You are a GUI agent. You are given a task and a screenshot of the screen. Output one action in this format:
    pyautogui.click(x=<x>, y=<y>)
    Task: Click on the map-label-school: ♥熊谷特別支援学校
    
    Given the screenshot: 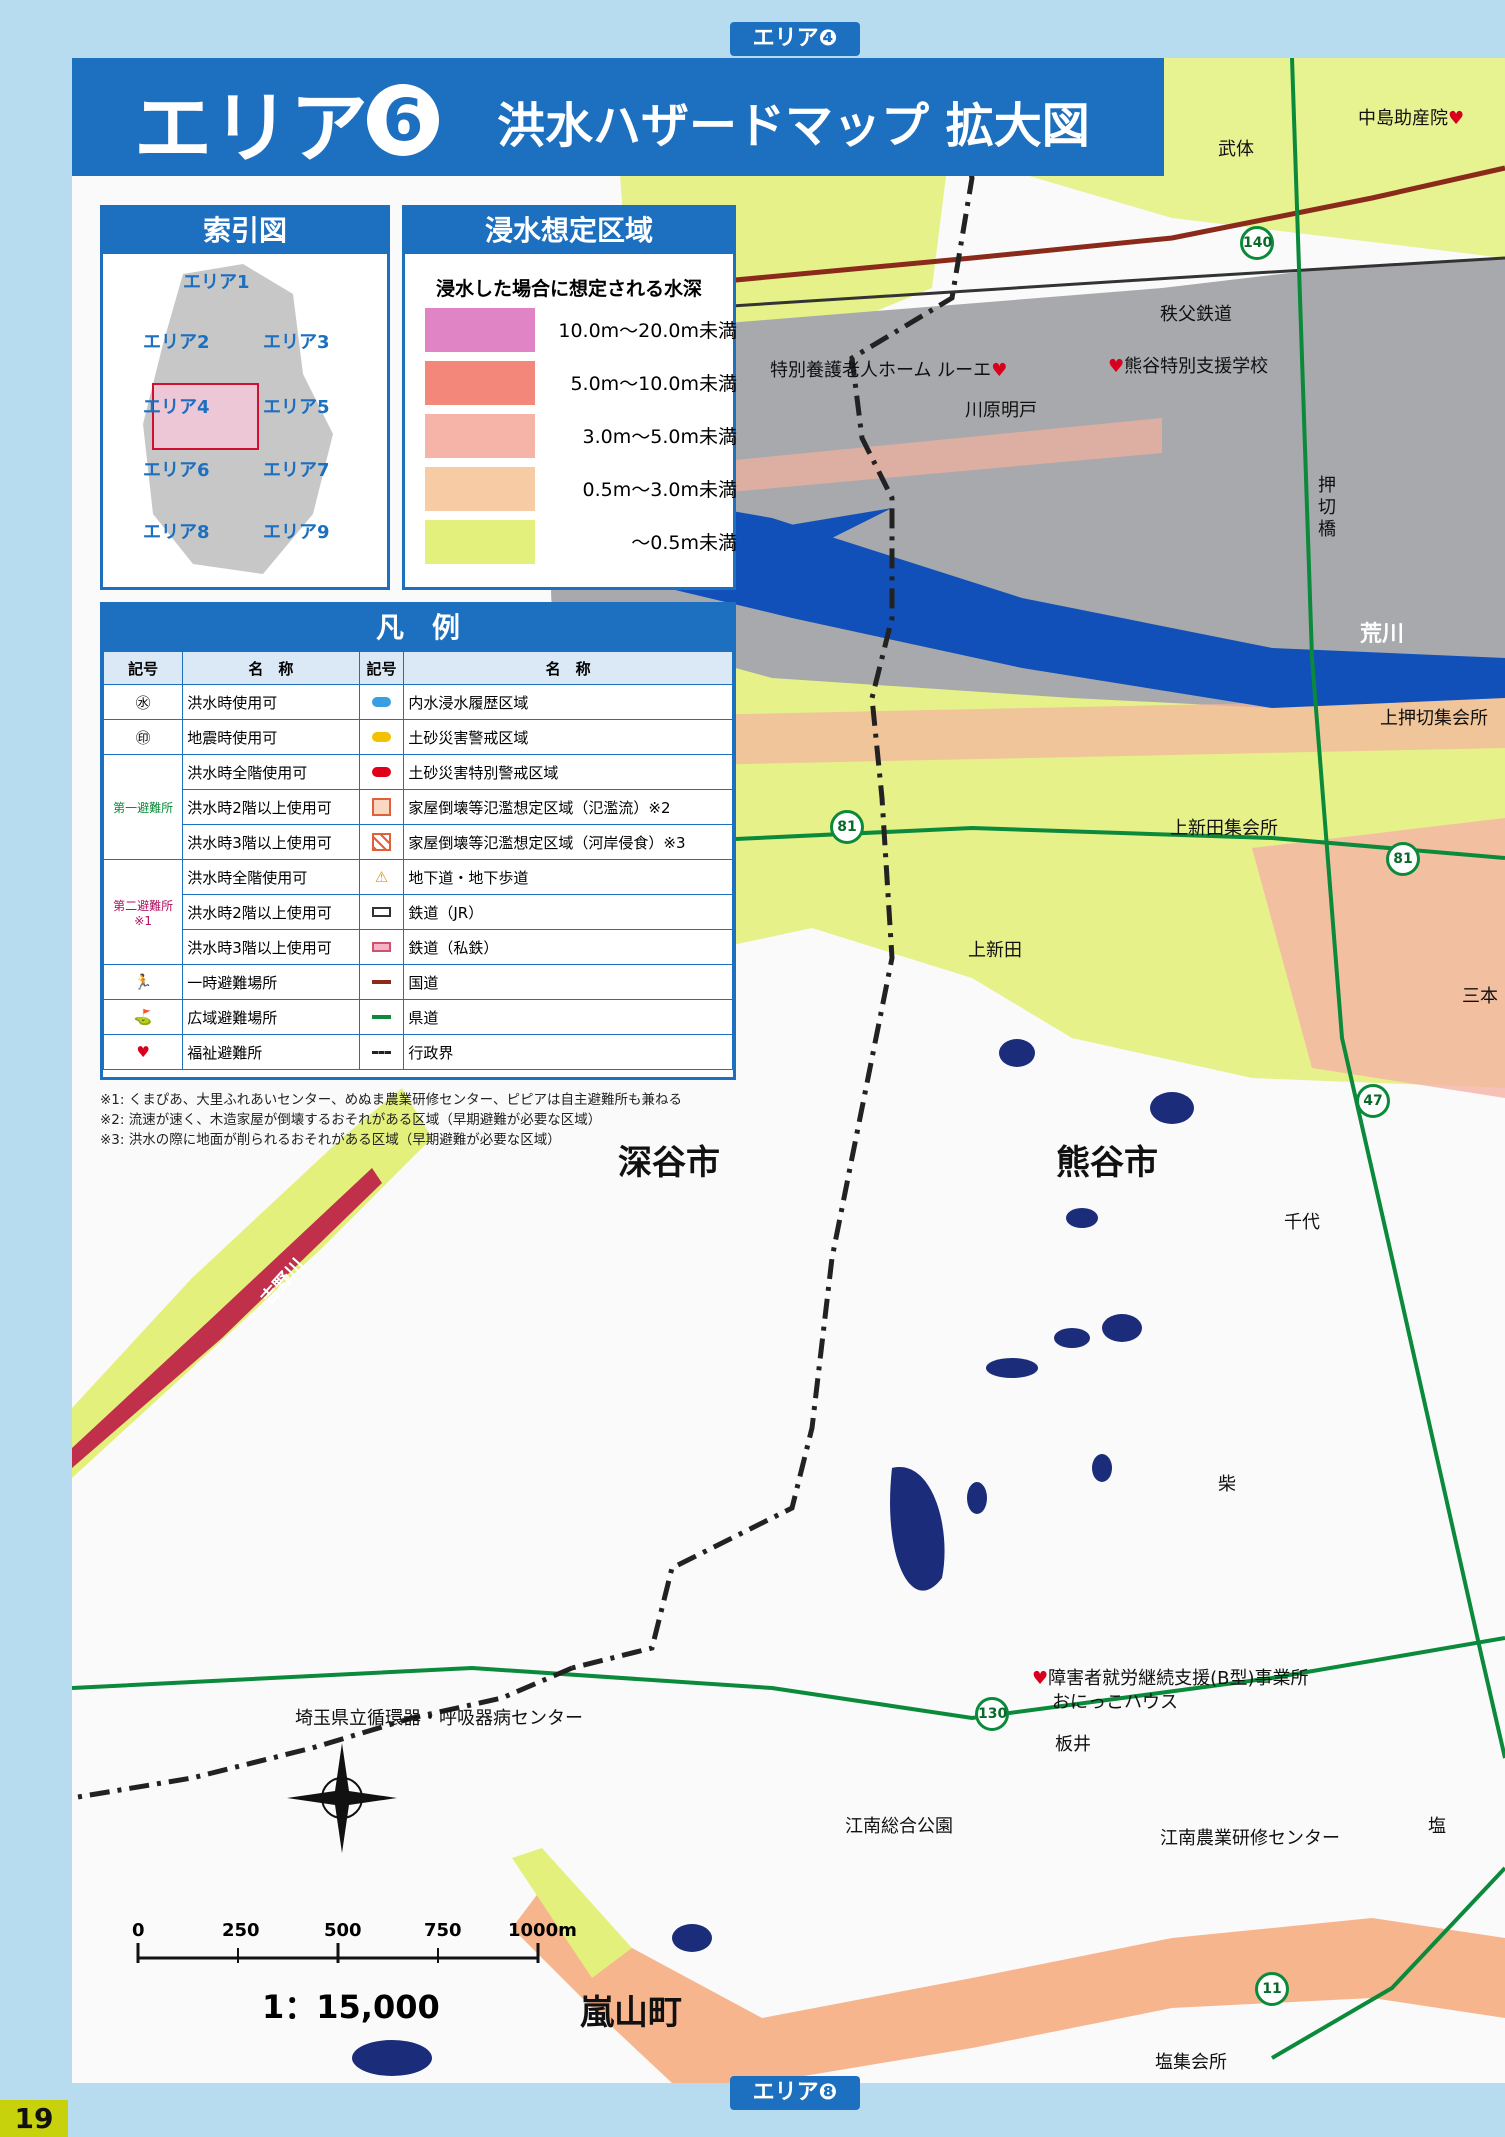 What is the action you would take?
    pyautogui.click(x=1188, y=365)
    